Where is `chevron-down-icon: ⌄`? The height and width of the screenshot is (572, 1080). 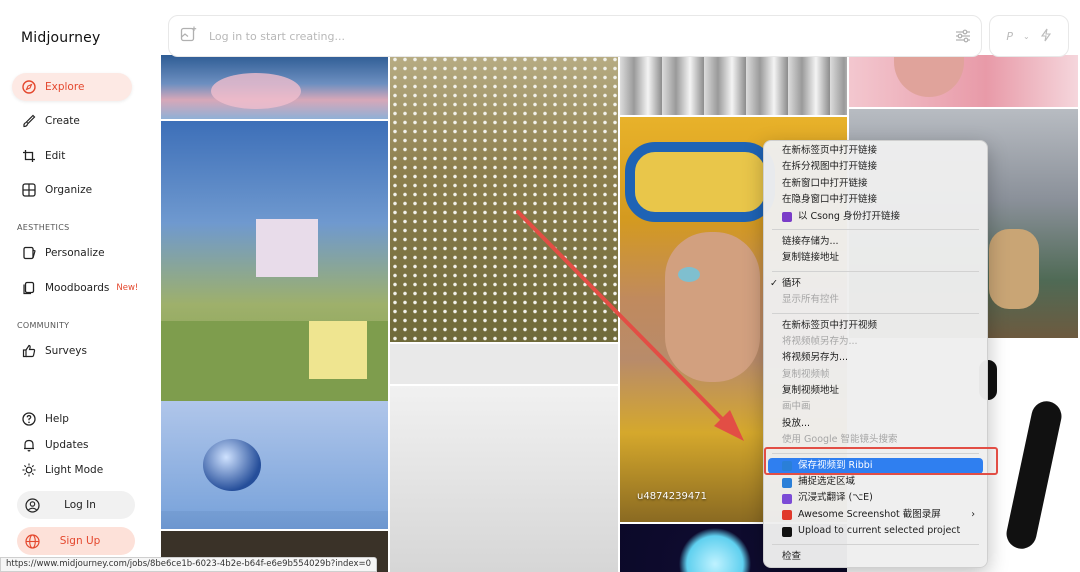
chevron-down-icon: ⌄ is located at coordinates (1026, 36).